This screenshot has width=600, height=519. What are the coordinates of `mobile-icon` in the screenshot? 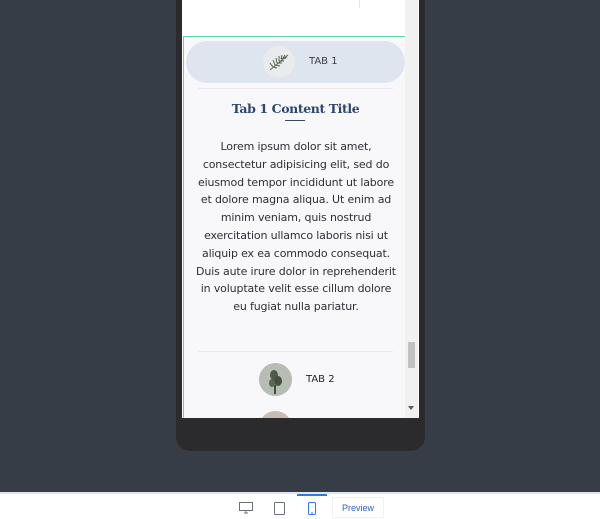 It's located at (312, 508).